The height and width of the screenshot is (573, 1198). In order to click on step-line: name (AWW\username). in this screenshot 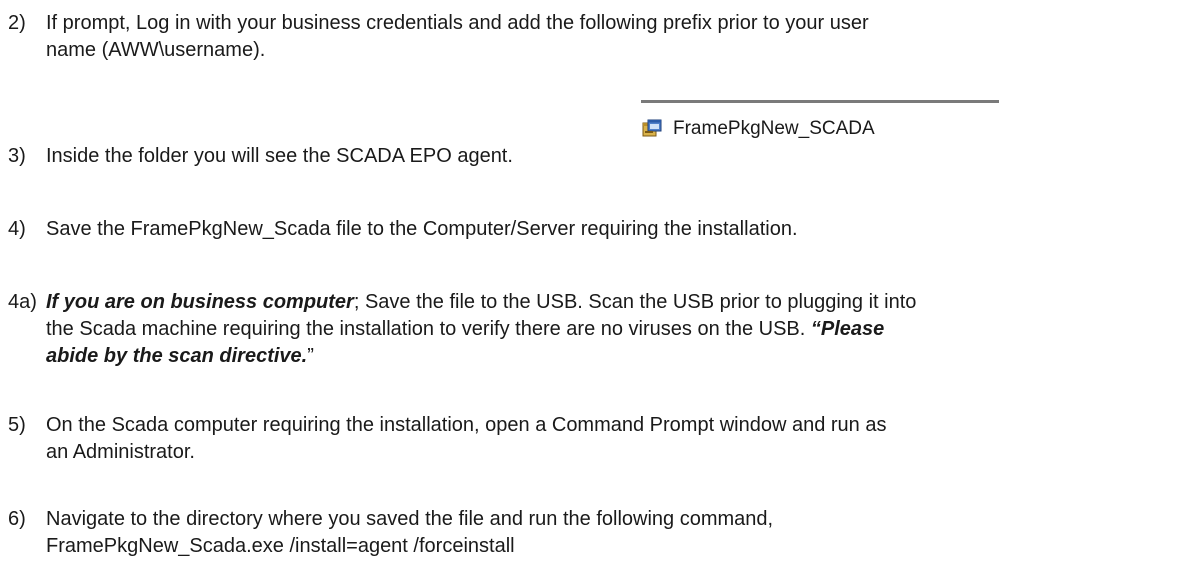, I will do `click(156, 50)`.